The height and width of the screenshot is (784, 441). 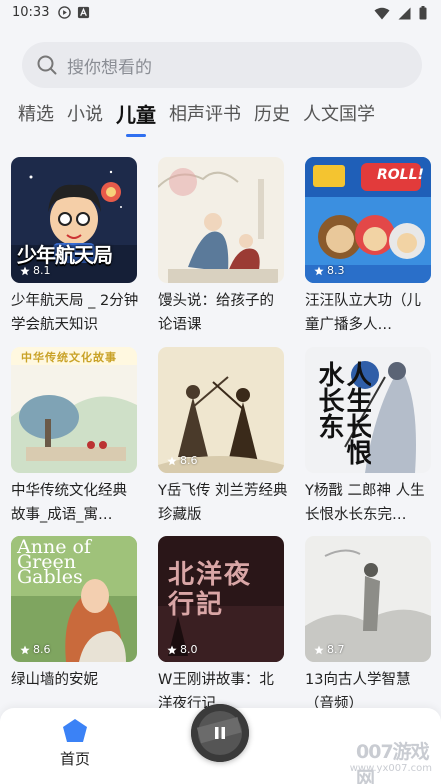 I want to click on cover-title-text: Anne of Green Gables, so click(x=54, y=562).